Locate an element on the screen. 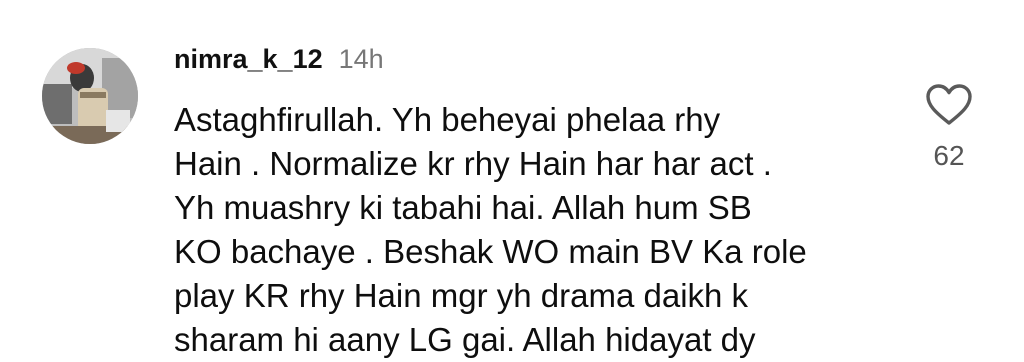 The image size is (1024, 362). like-button is located at coordinates (949, 105).